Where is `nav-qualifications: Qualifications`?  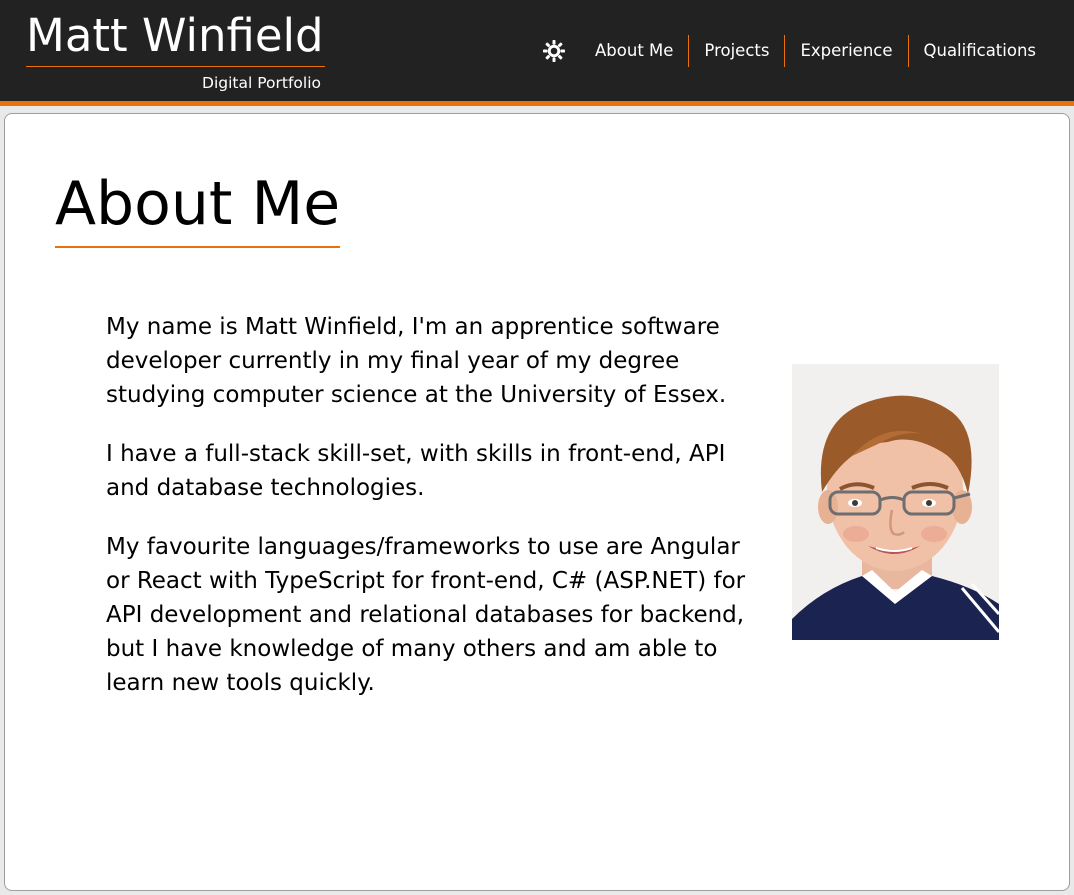 nav-qualifications: Qualifications is located at coordinates (980, 51).